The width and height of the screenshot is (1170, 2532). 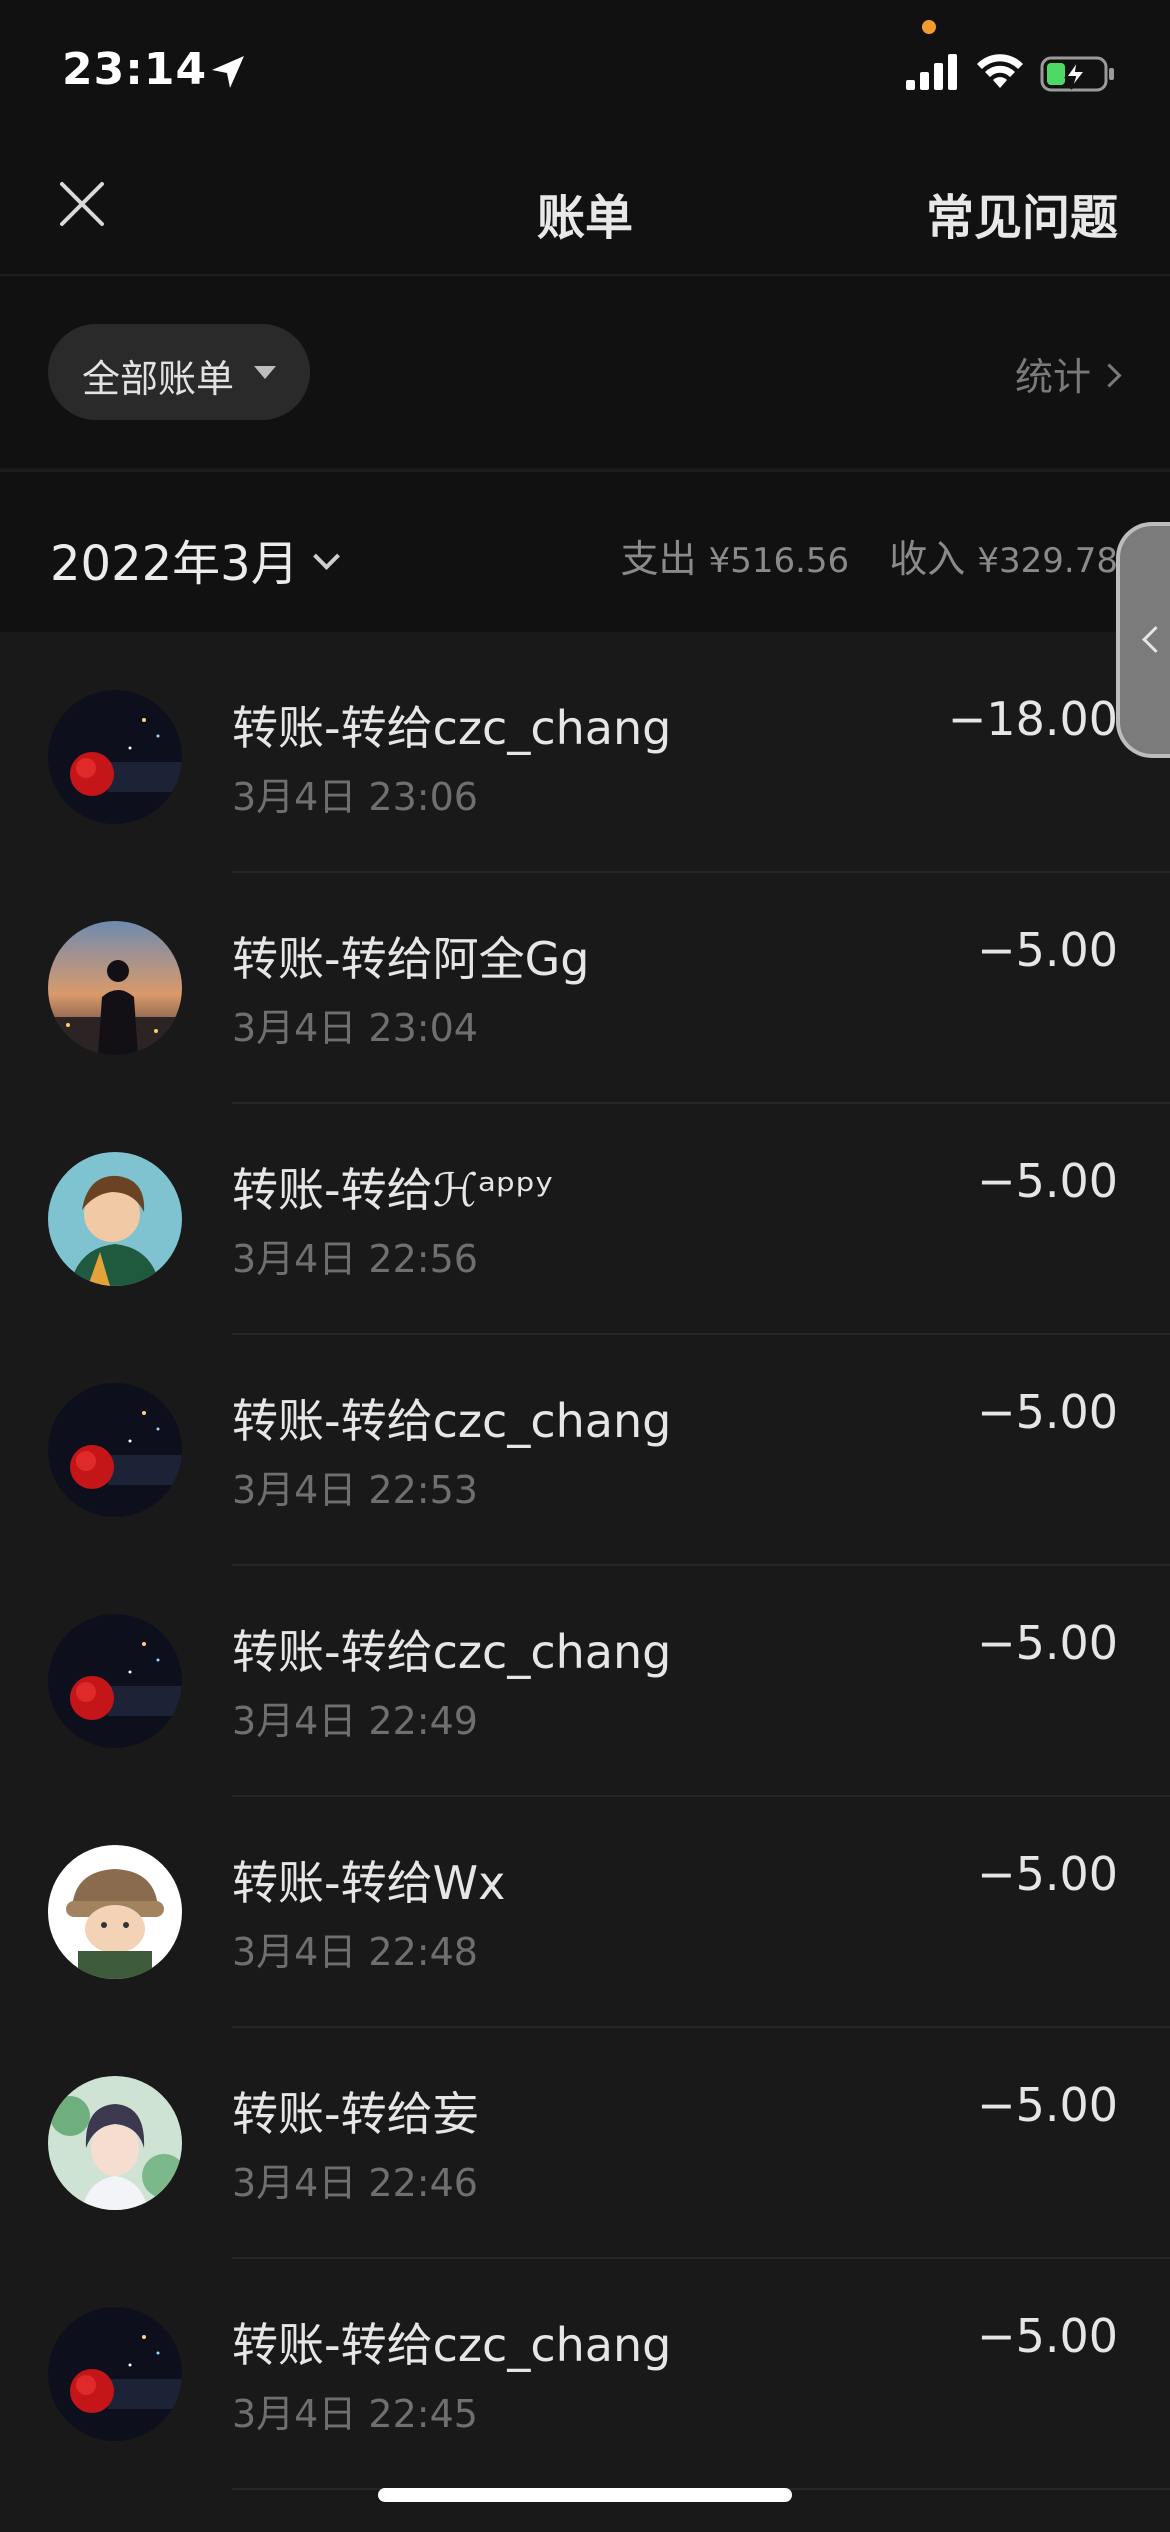 What do you see at coordinates (585, 2495) in the screenshot?
I see `home-indicator` at bounding box center [585, 2495].